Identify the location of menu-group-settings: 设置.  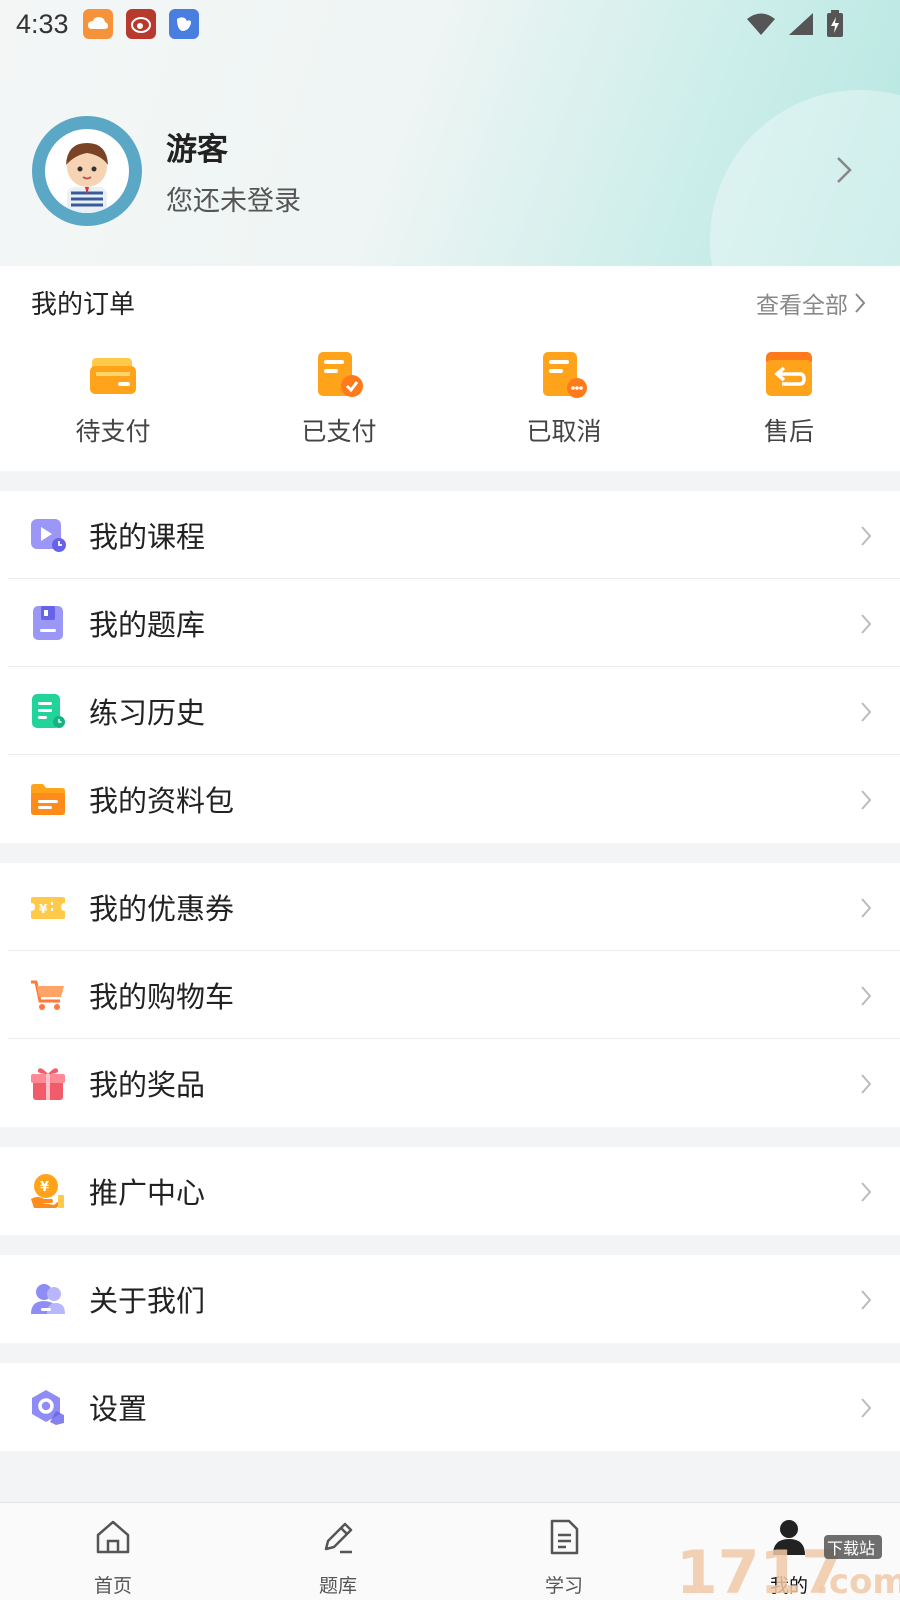
(450, 1407).